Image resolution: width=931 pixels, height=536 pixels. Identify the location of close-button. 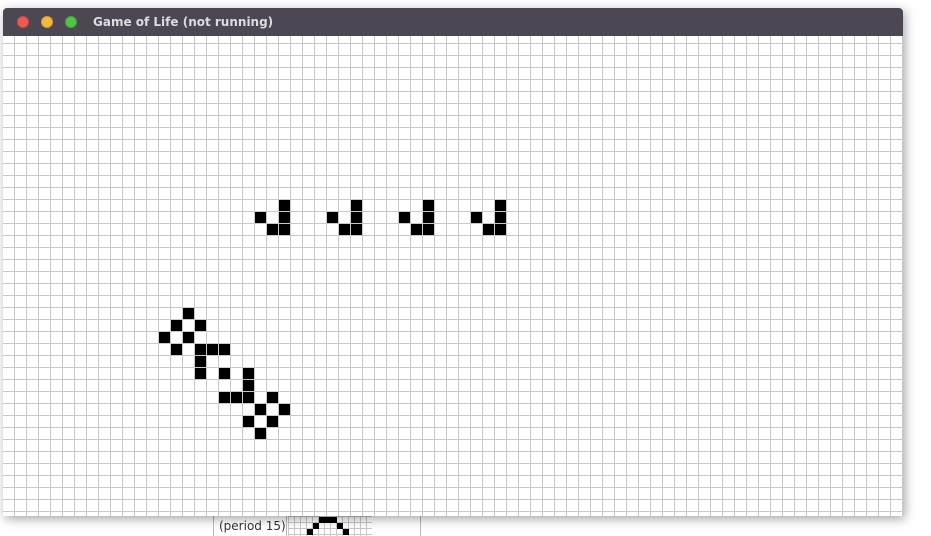
(23, 22).